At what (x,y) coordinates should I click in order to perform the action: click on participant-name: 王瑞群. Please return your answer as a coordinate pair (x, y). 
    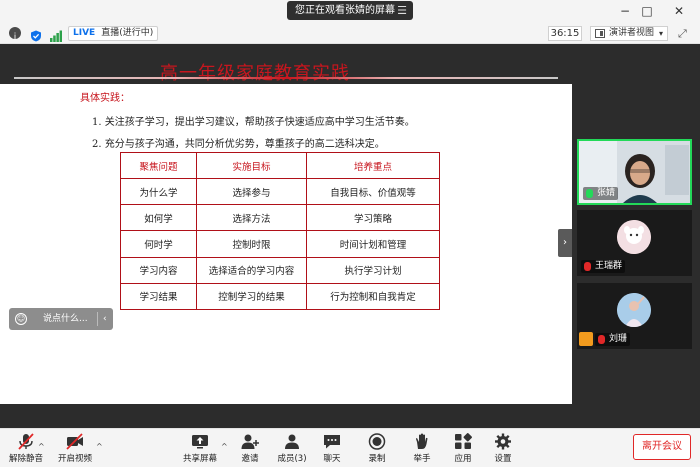
    Looking at the image, I should click on (609, 266).